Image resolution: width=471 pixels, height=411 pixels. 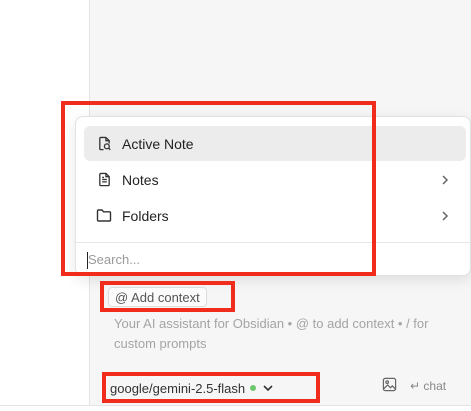 What do you see at coordinates (145, 215) in the screenshot?
I see `menu-item-label: Folders` at bounding box center [145, 215].